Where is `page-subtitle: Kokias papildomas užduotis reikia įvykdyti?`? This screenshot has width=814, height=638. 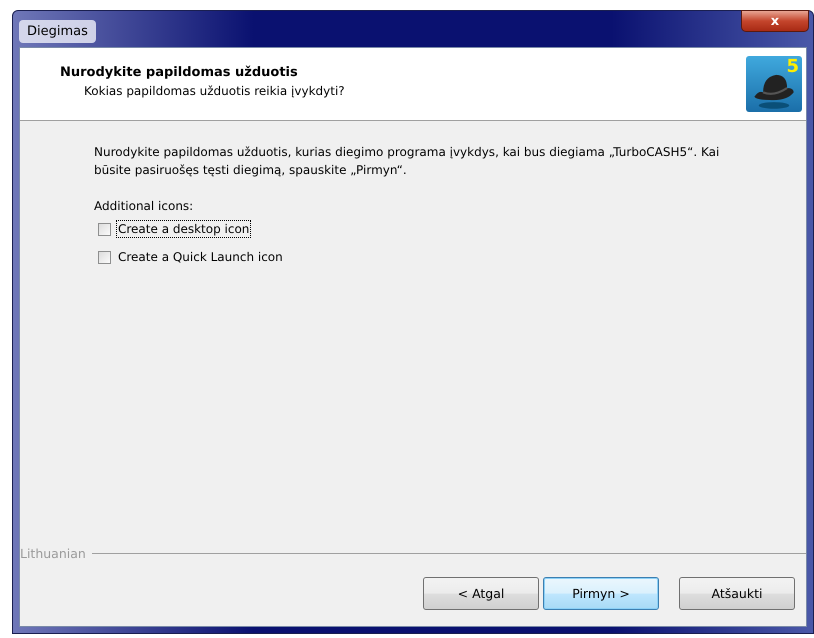 page-subtitle: Kokias papildomas užduotis reikia įvykdyti? is located at coordinates (214, 91).